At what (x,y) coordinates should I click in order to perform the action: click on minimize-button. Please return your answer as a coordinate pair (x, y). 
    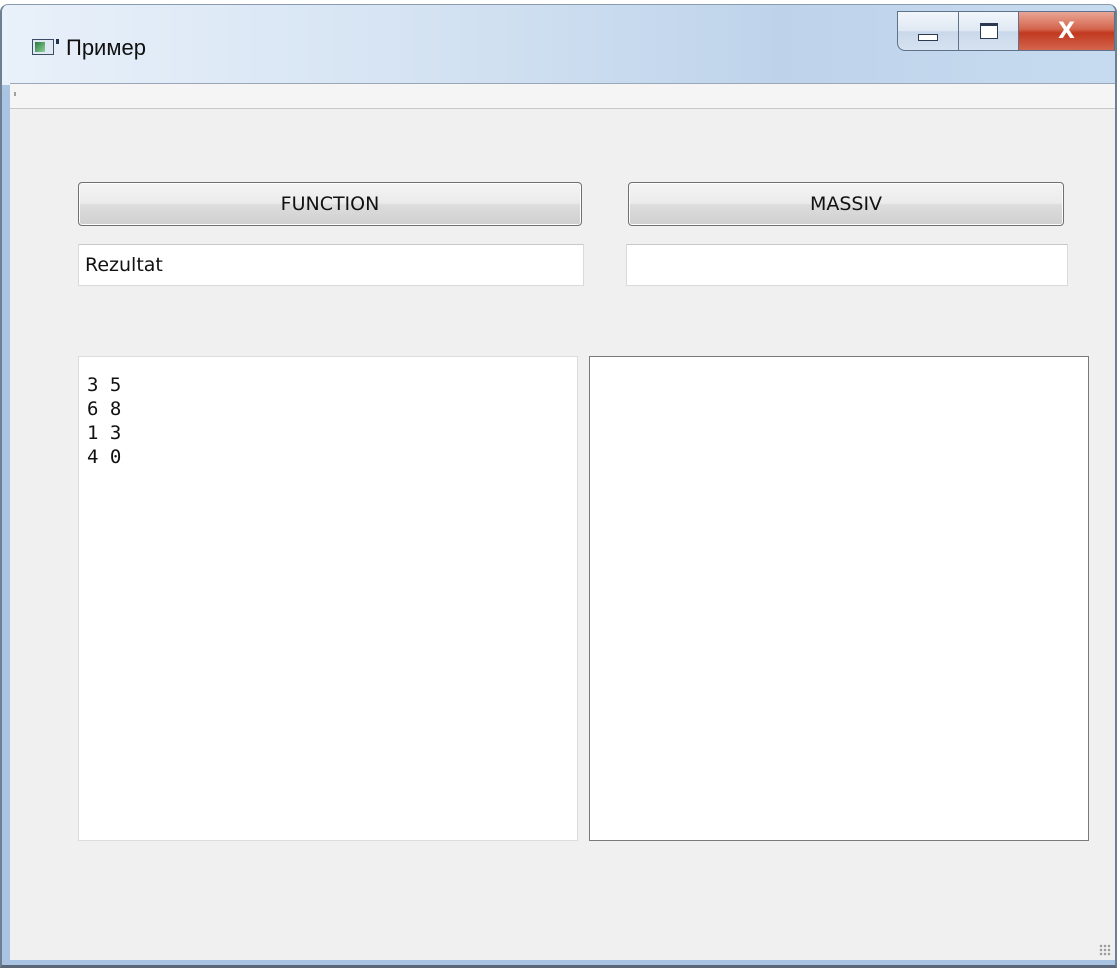
    Looking at the image, I should click on (928, 31).